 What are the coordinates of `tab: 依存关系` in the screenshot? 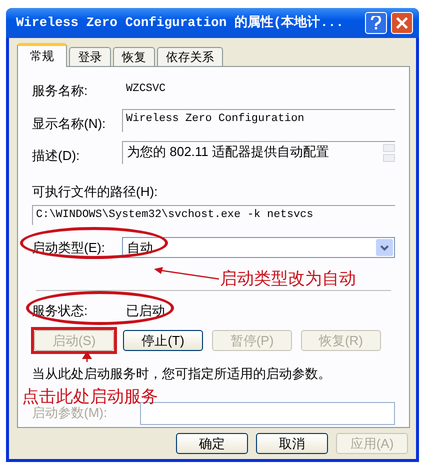 It's located at (190, 56).